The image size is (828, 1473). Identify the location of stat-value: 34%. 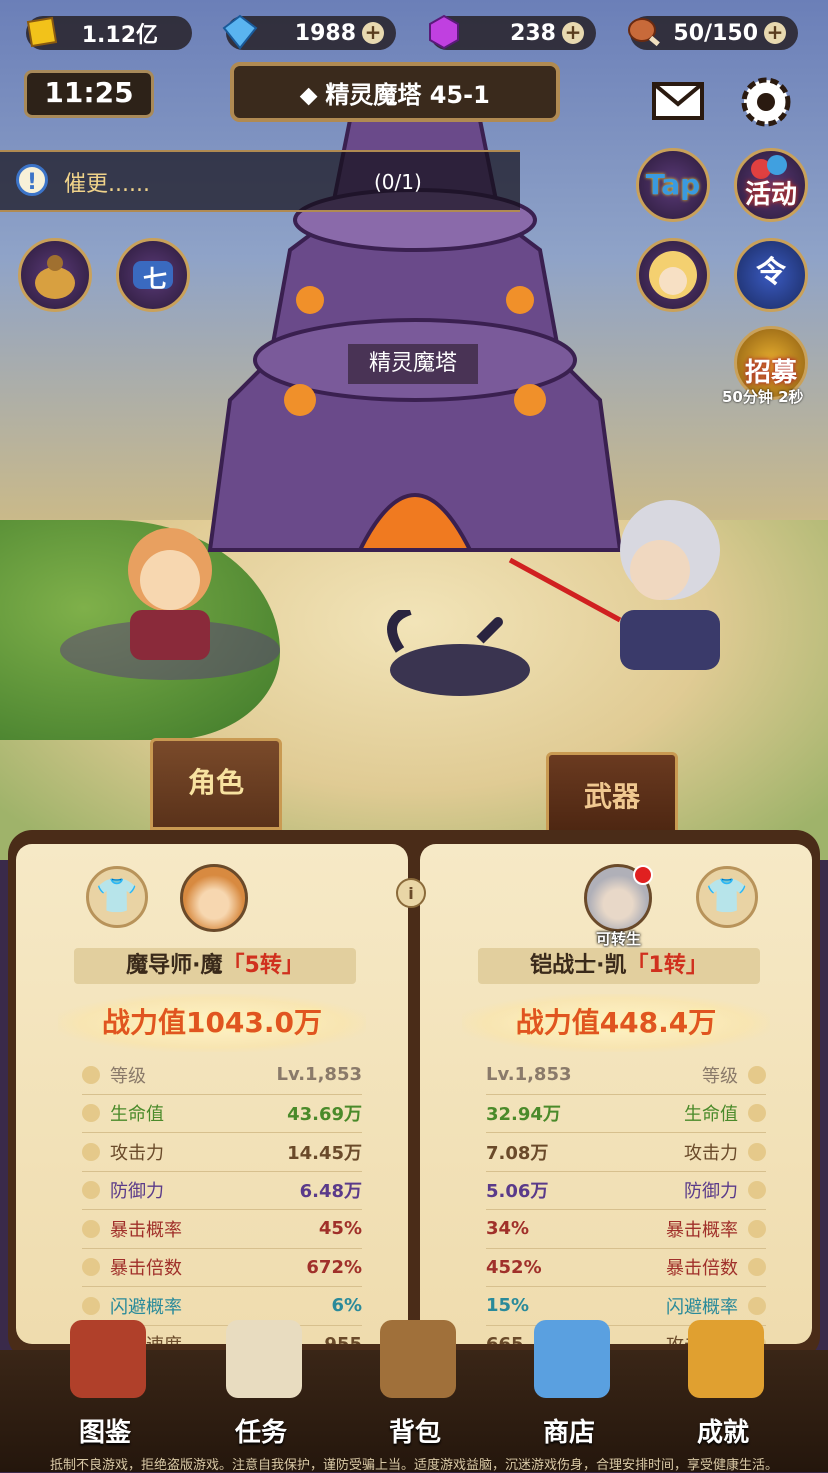
(508, 1229).